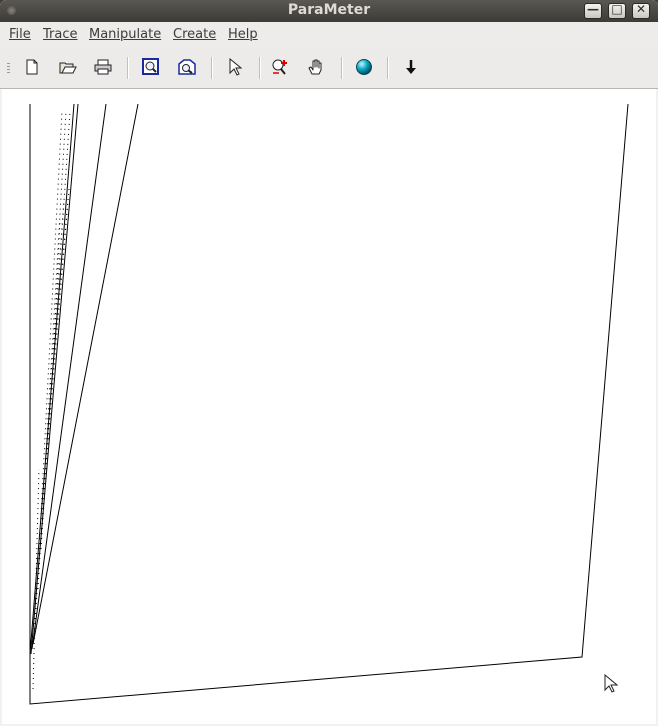  I want to click on maximize-icon: □, so click(617, 9).